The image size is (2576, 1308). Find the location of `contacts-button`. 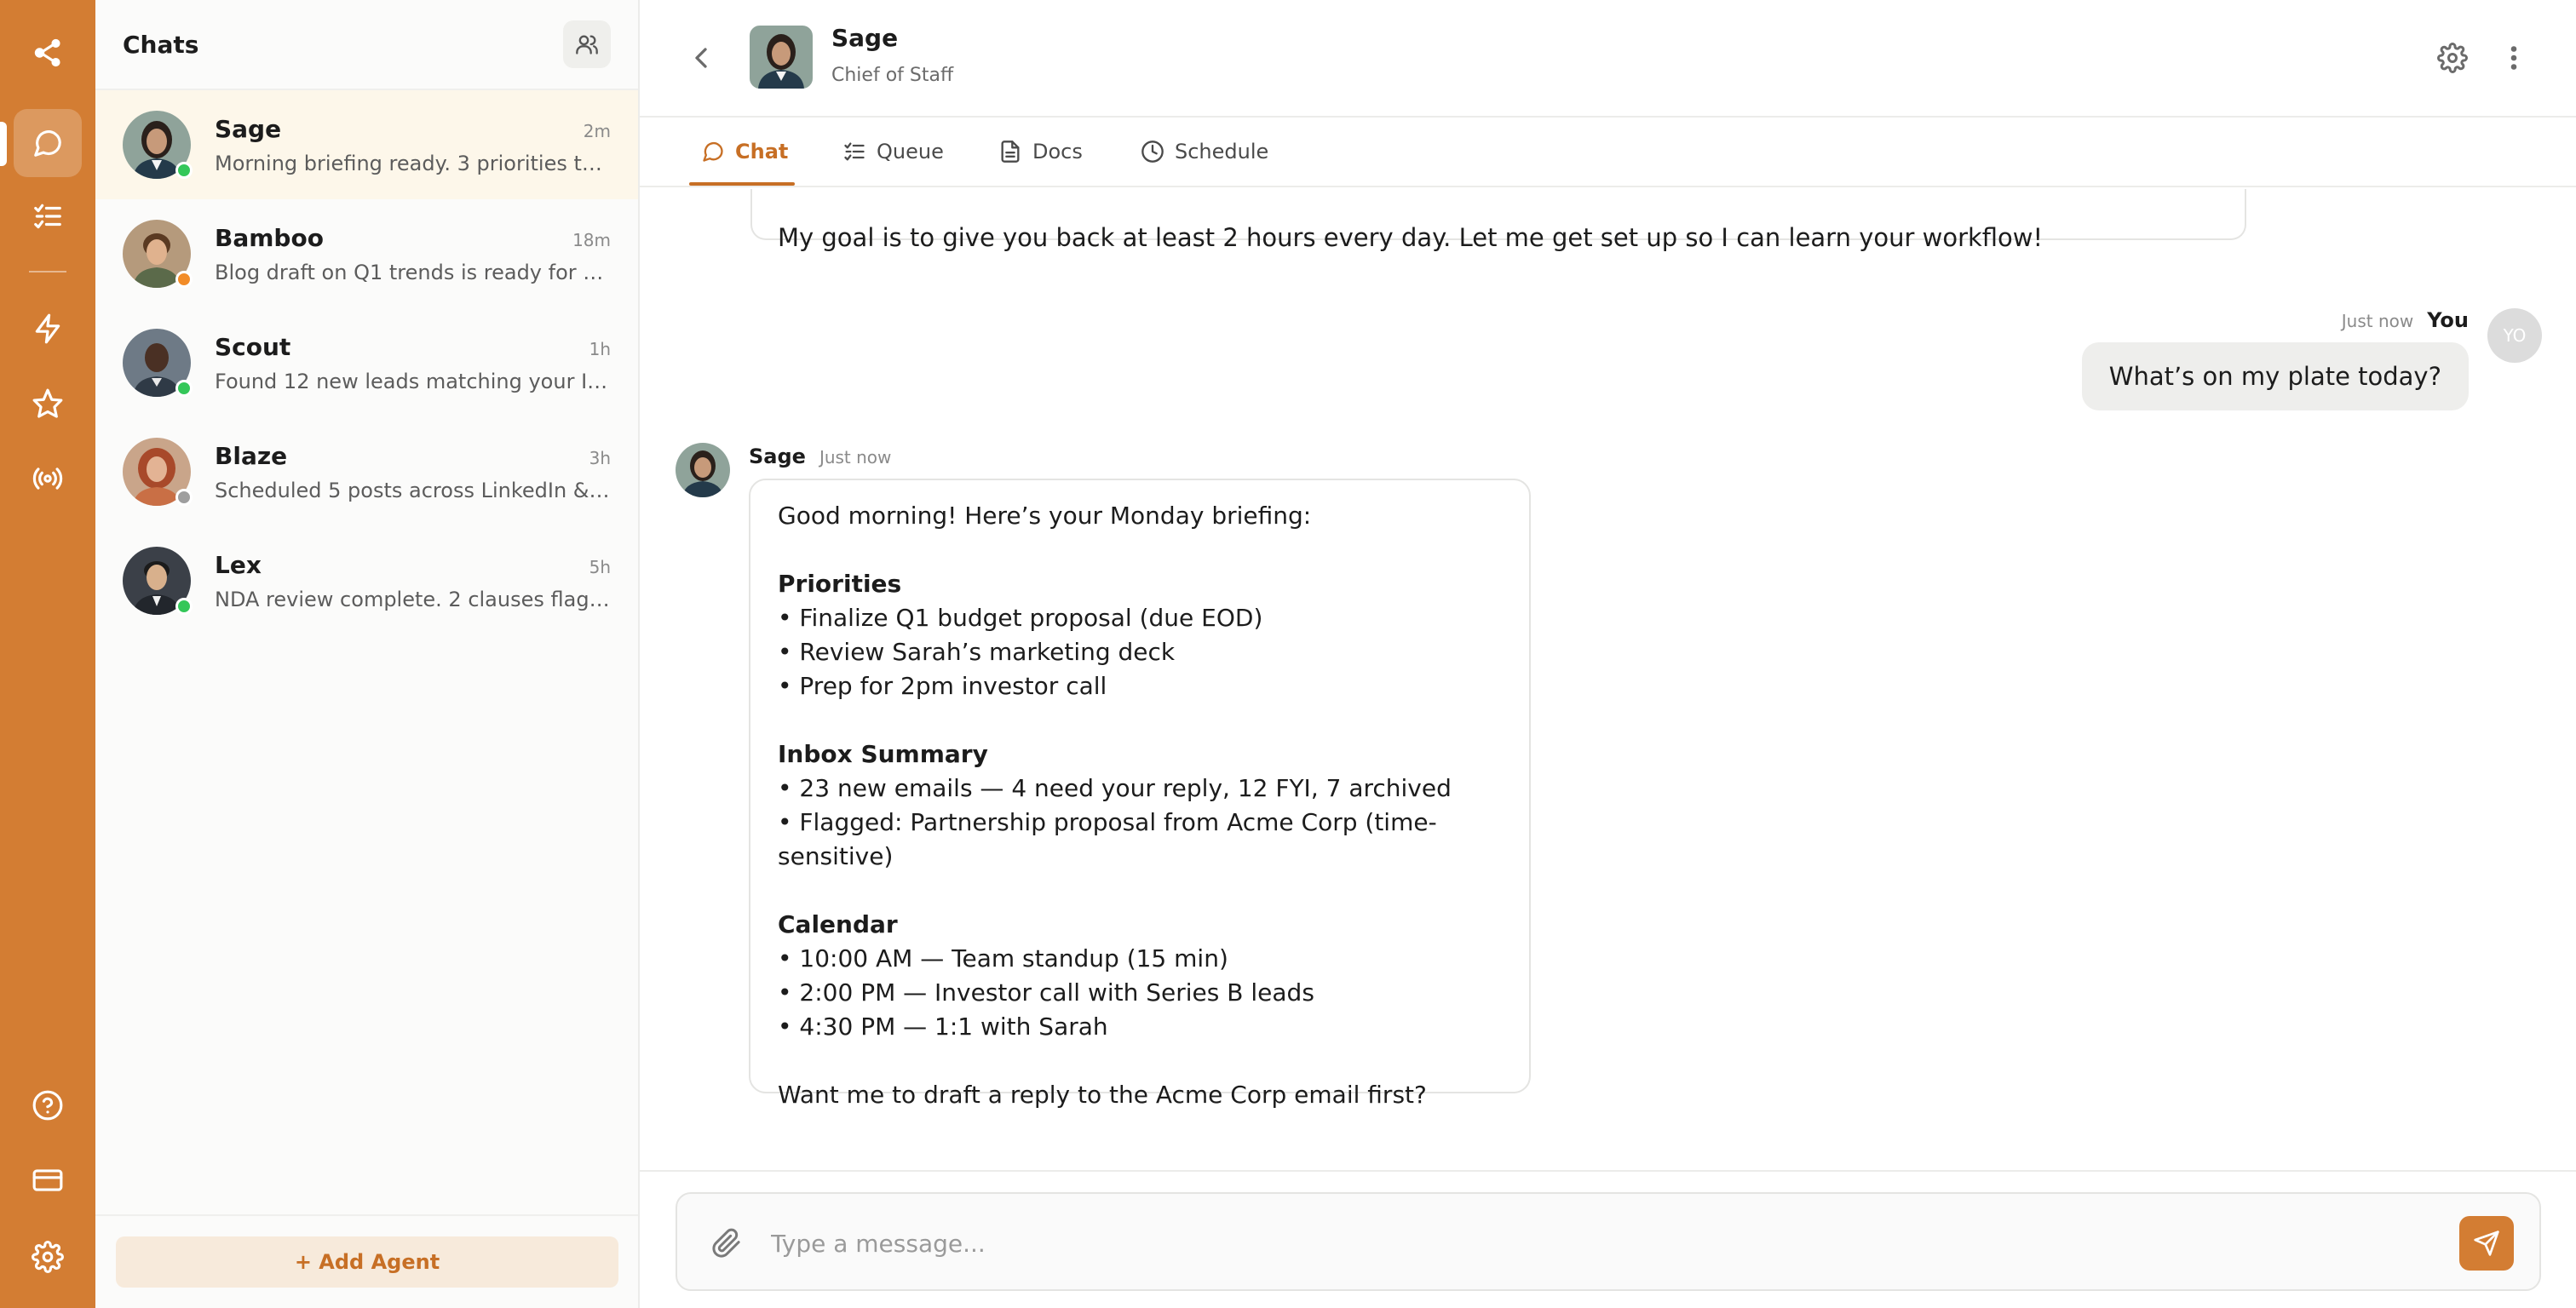

contacts-button is located at coordinates (587, 44).